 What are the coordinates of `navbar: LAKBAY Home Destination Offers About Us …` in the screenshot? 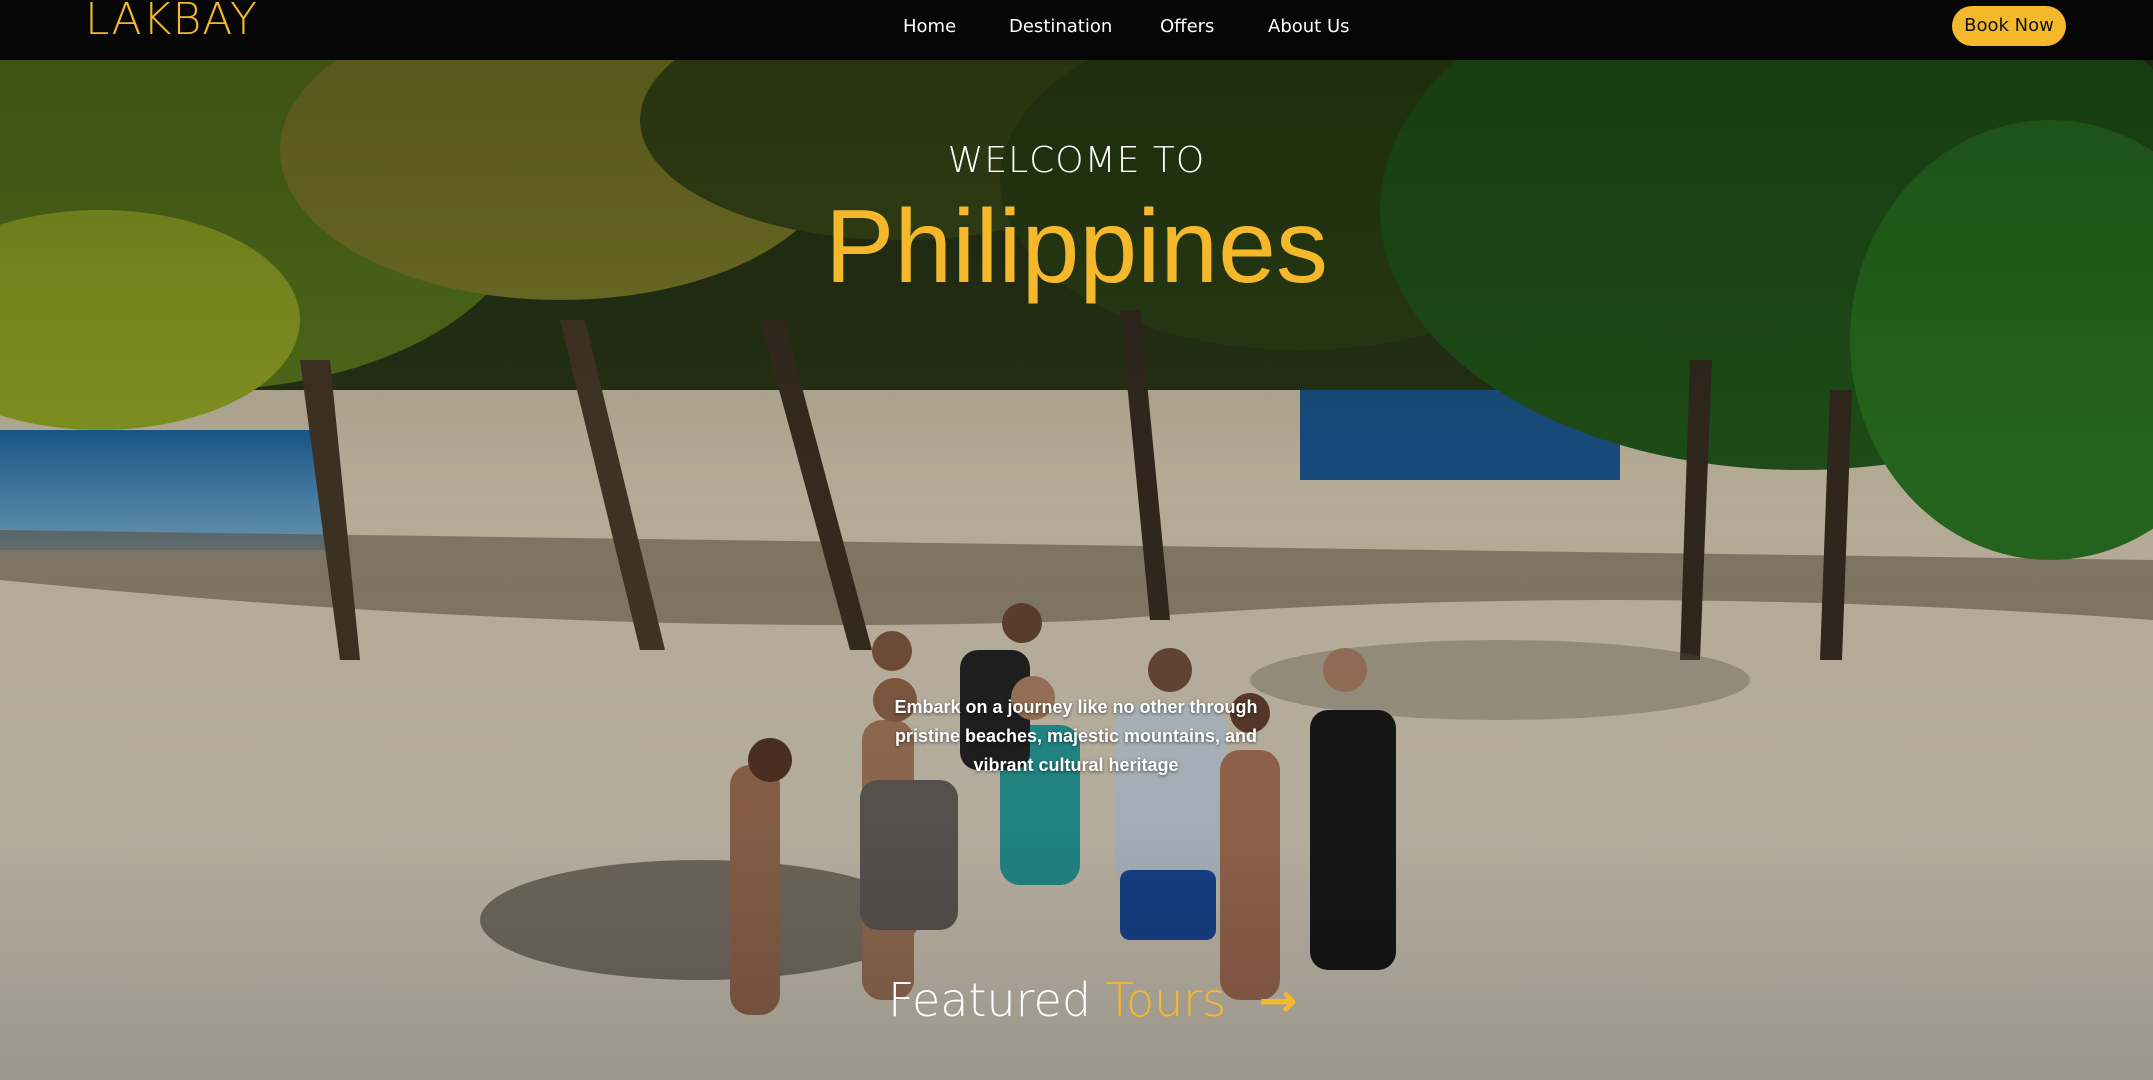 It's located at (1076, 30).